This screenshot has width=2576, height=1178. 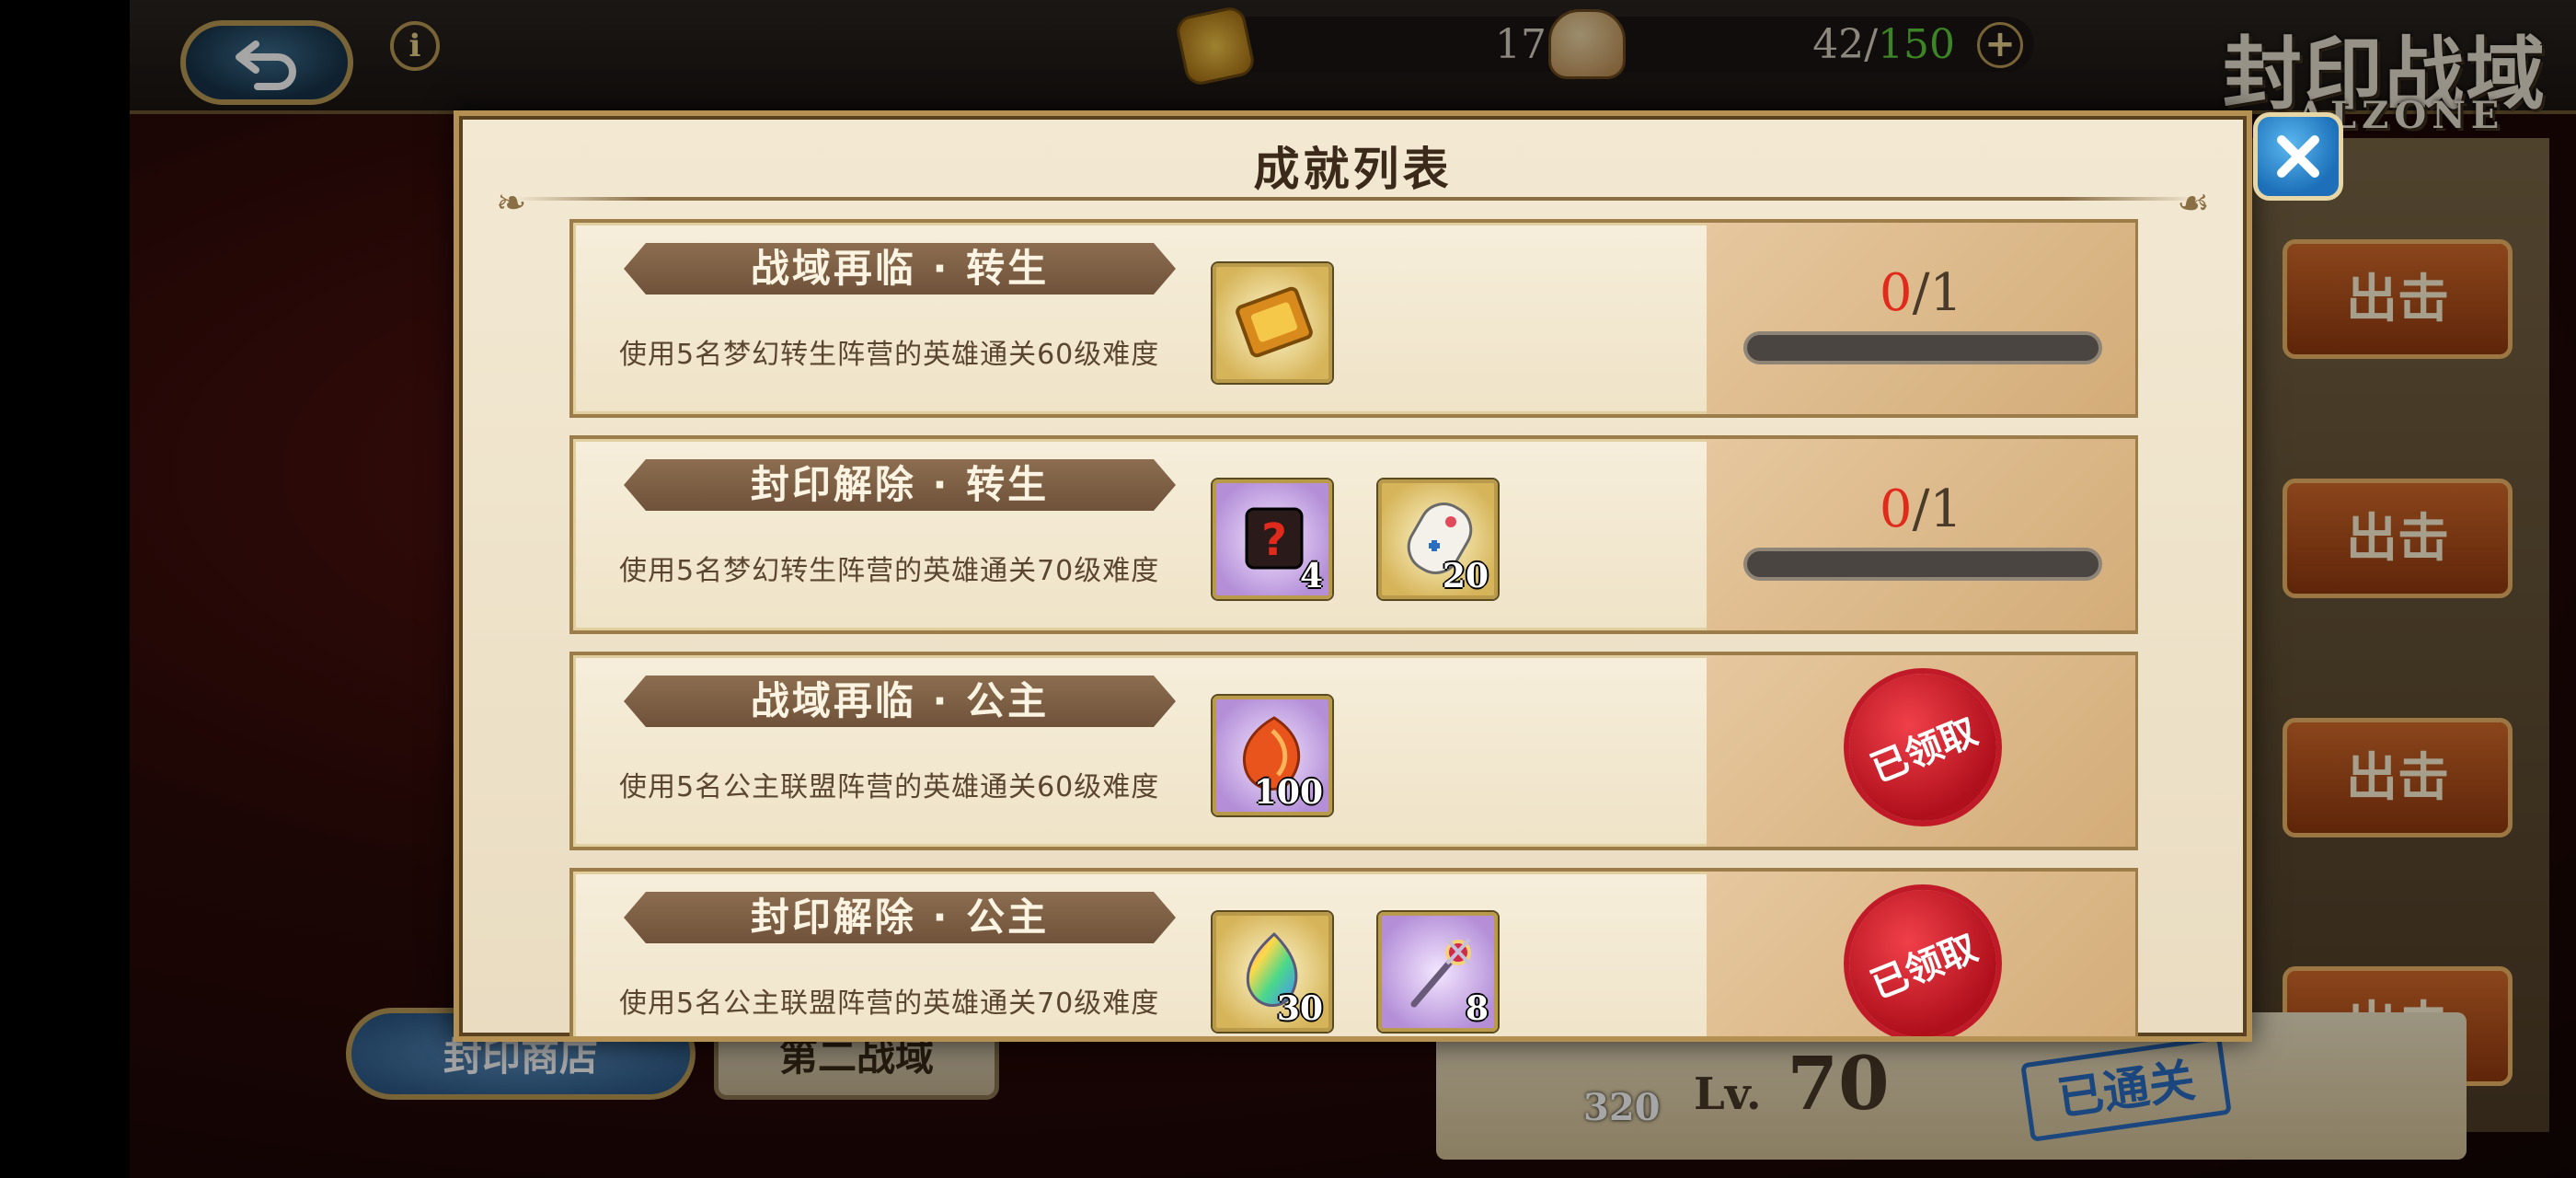 What do you see at coordinates (889, 1003) in the screenshot?
I see `achievement-description: 使用5名公主联盟阵营的英雄通关70级难度` at bounding box center [889, 1003].